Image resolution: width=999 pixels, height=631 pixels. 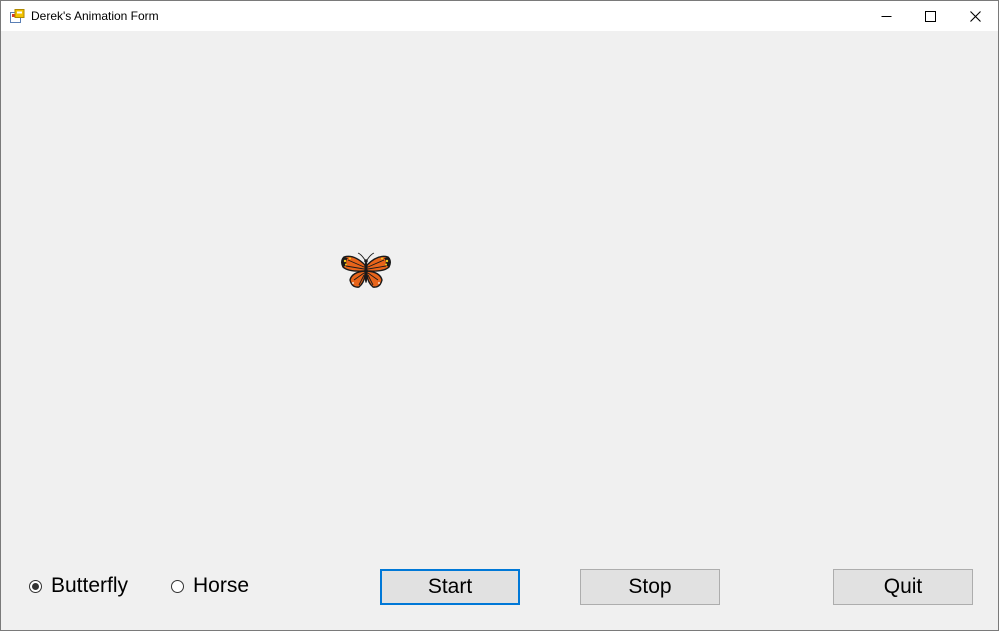 I want to click on window-title: Derek's Animation Form, so click(x=95, y=16).